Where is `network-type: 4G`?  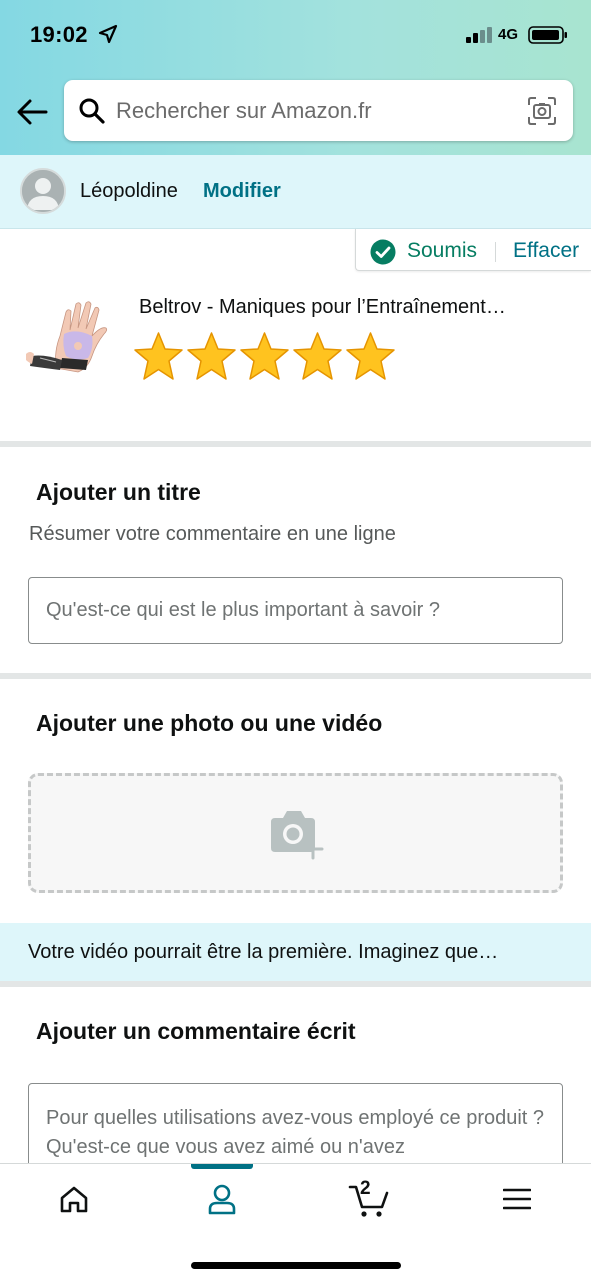
network-type: 4G is located at coordinates (508, 34).